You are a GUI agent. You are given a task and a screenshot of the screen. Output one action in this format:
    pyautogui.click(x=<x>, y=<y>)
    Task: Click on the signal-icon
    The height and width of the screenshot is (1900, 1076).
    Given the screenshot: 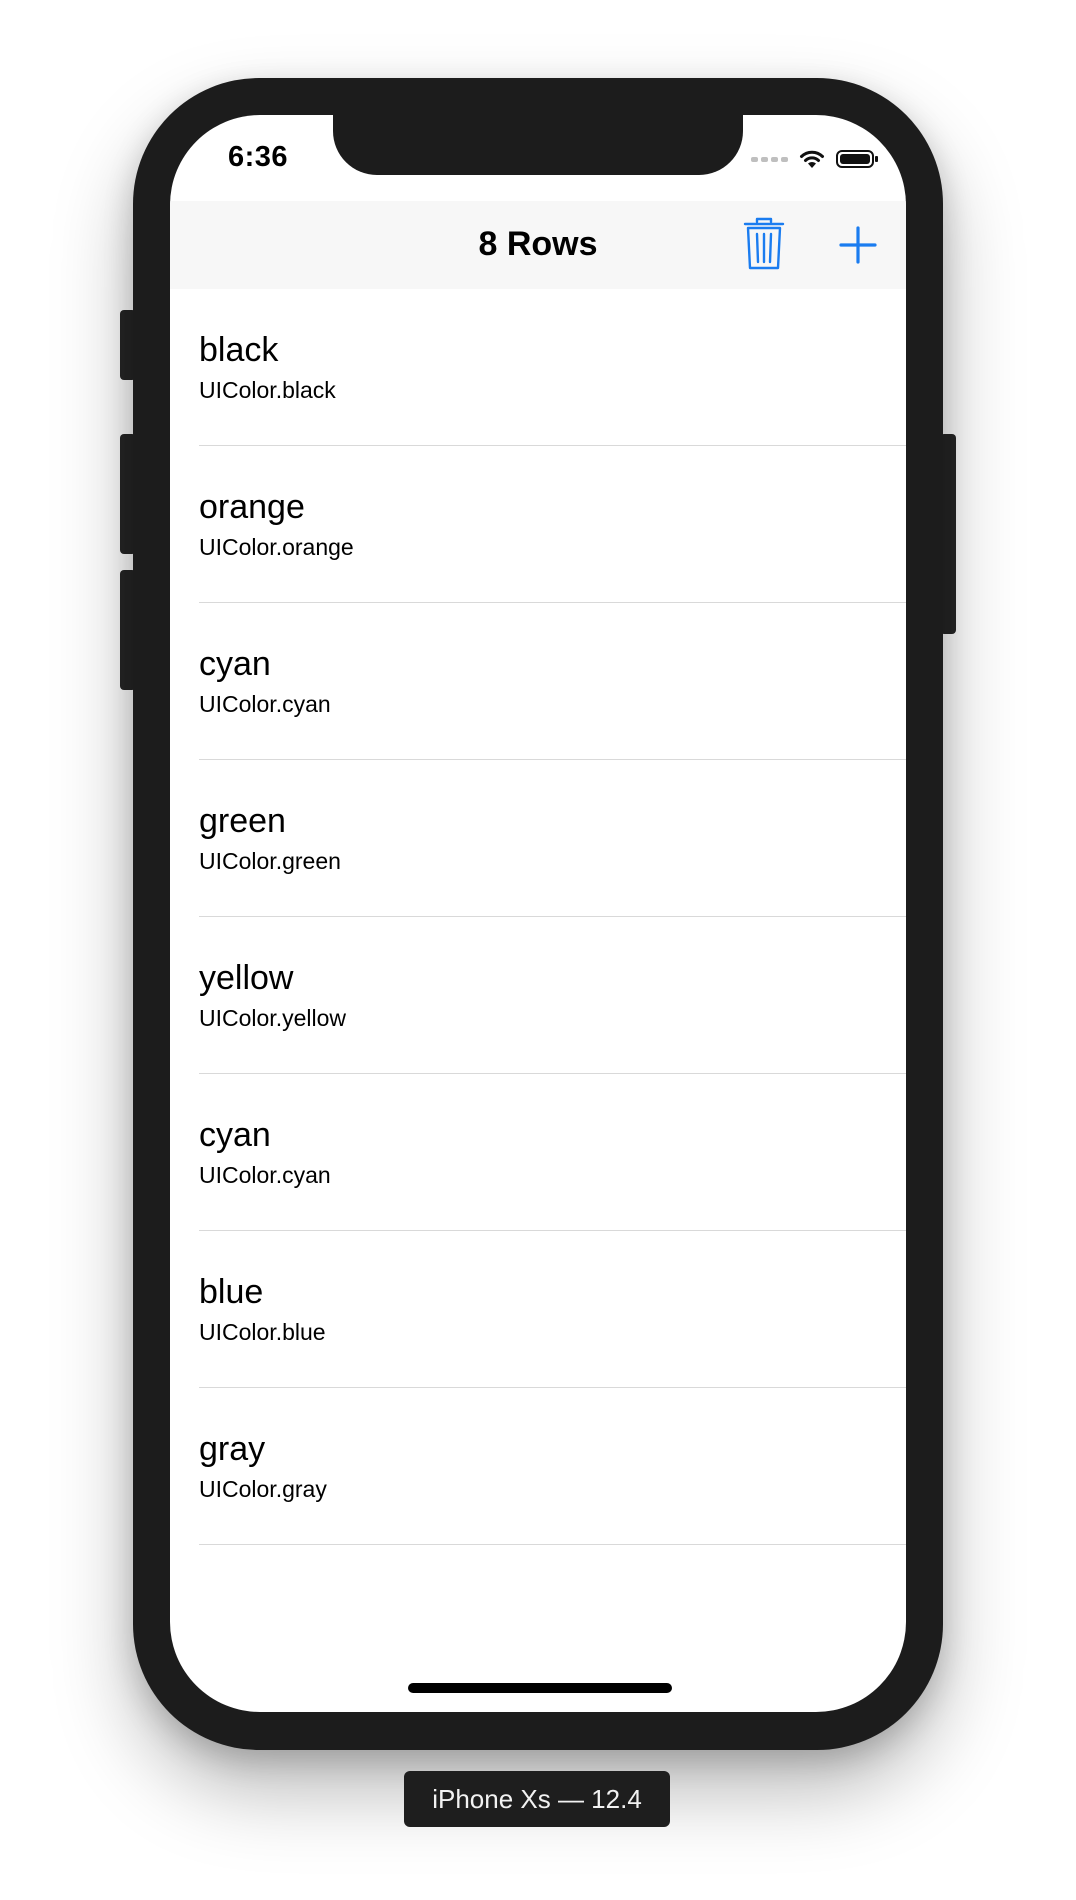 What is the action you would take?
    pyautogui.click(x=769, y=159)
    